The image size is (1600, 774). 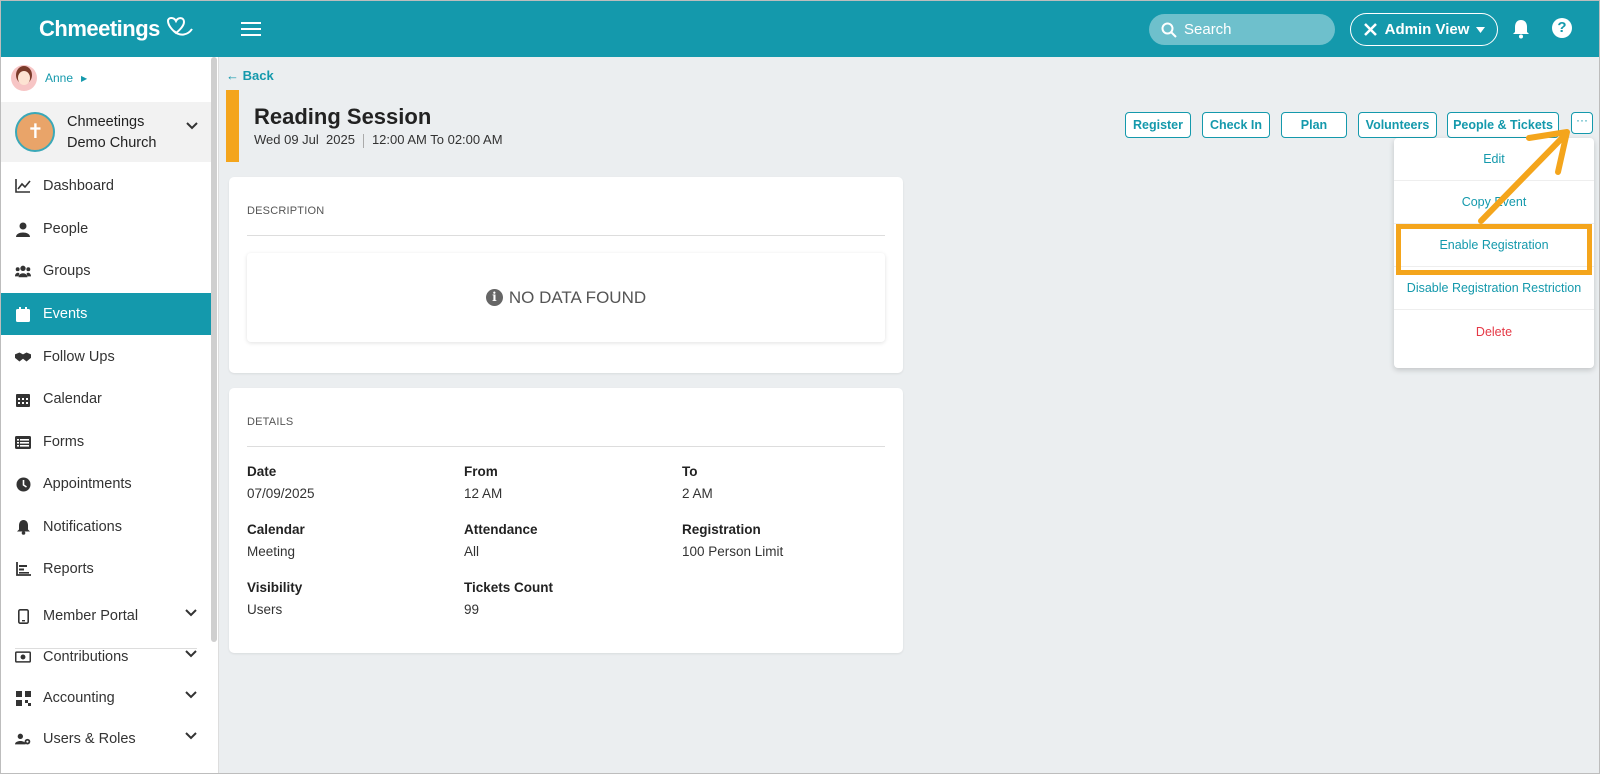 I want to click on sidebar-item-label: Member Portal, so click(x=91, y=616).